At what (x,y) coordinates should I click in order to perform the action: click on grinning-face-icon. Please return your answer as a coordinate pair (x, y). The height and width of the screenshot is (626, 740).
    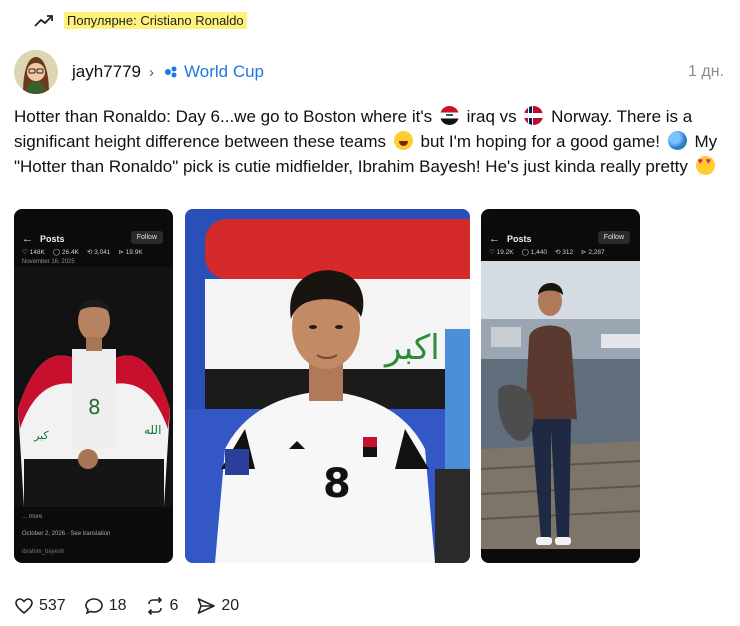
    Looking at the image, I should click on (403, 140).